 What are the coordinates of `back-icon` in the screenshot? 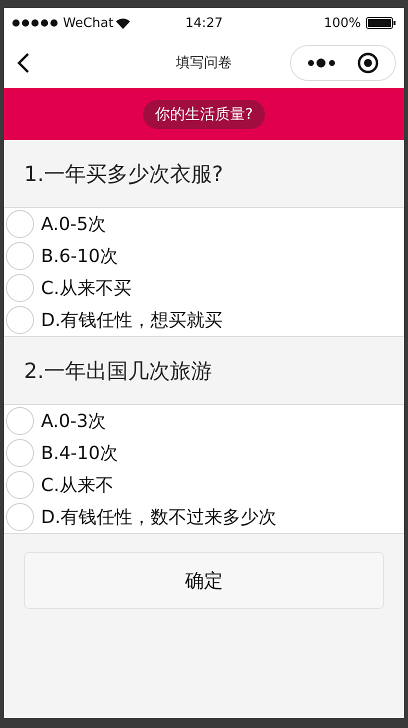 It's located at (23, 63).